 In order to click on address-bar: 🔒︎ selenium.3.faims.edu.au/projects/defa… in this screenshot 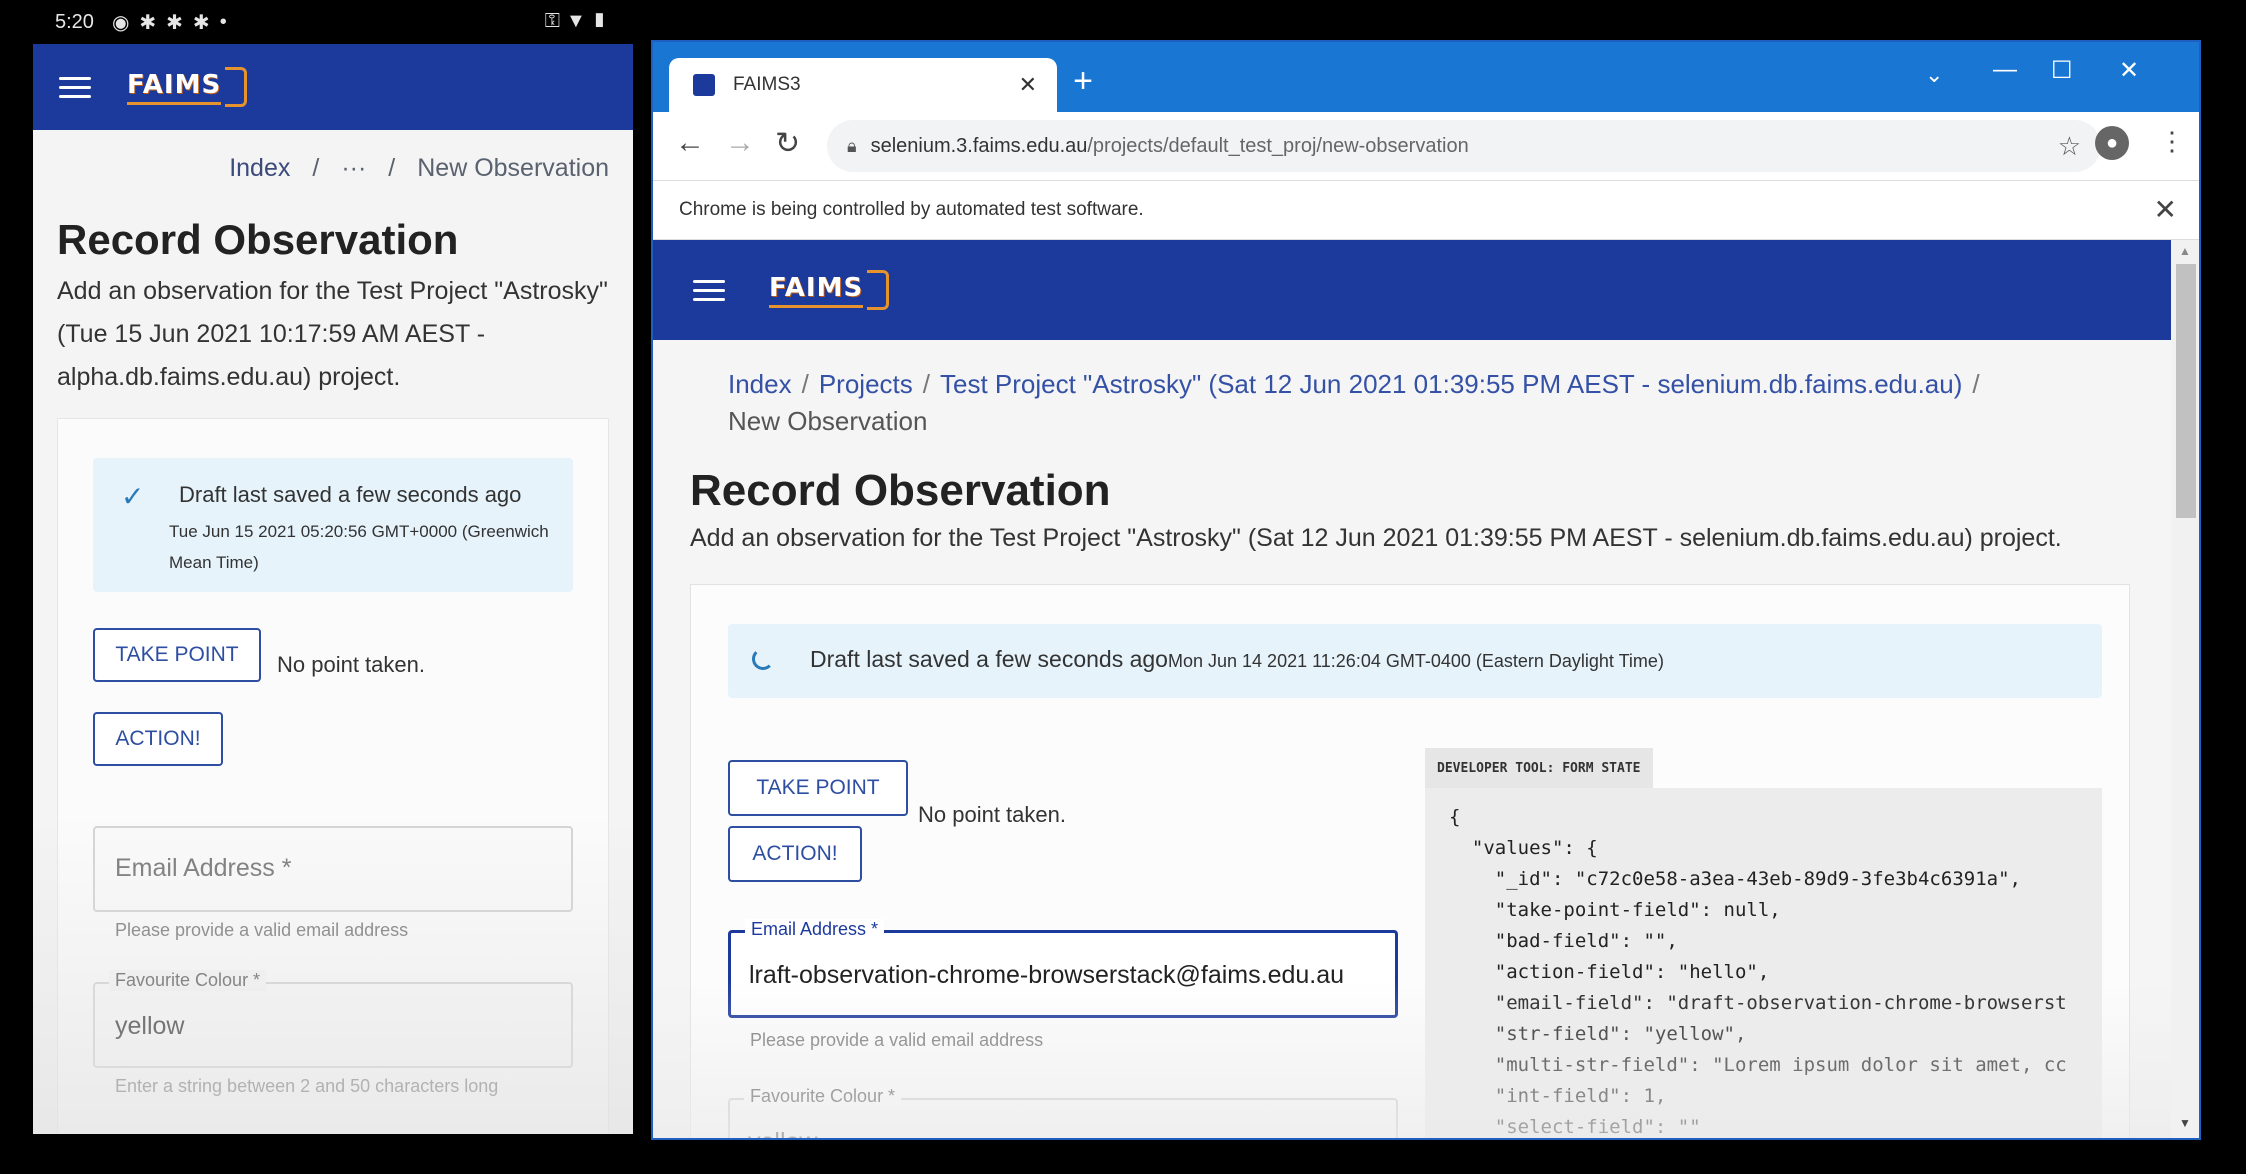, I will do `click(1464, 146)`.